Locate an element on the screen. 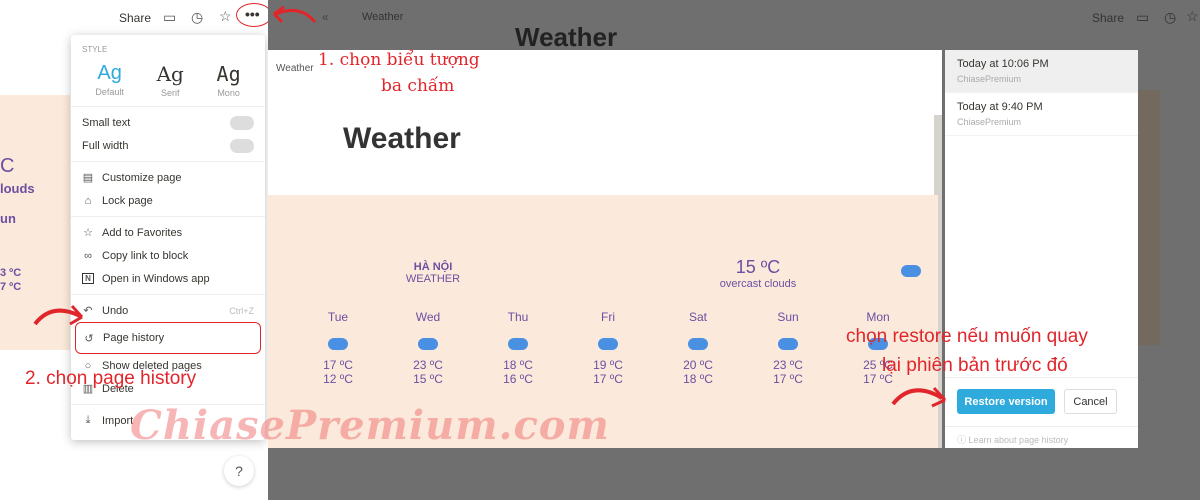  forecast-day: Sat 20 ºC 18 ºC is located at coordinates (698, 348).